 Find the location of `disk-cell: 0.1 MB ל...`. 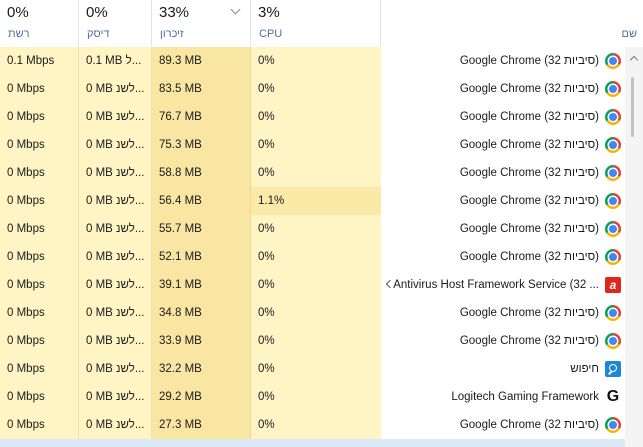

disk-cell: 0.1 MB ל... is located at coordinates (115, 61).